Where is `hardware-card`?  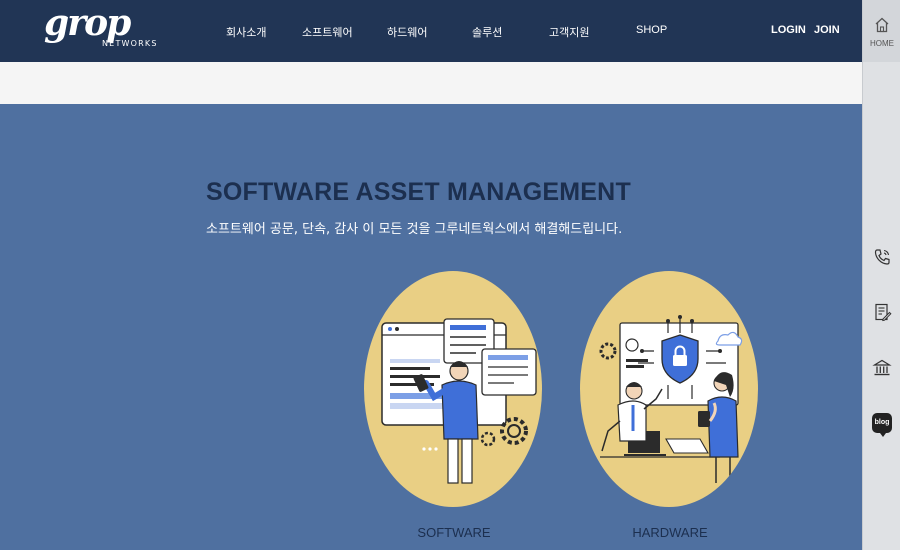 hardware-card is located at coordinates (669, 389).